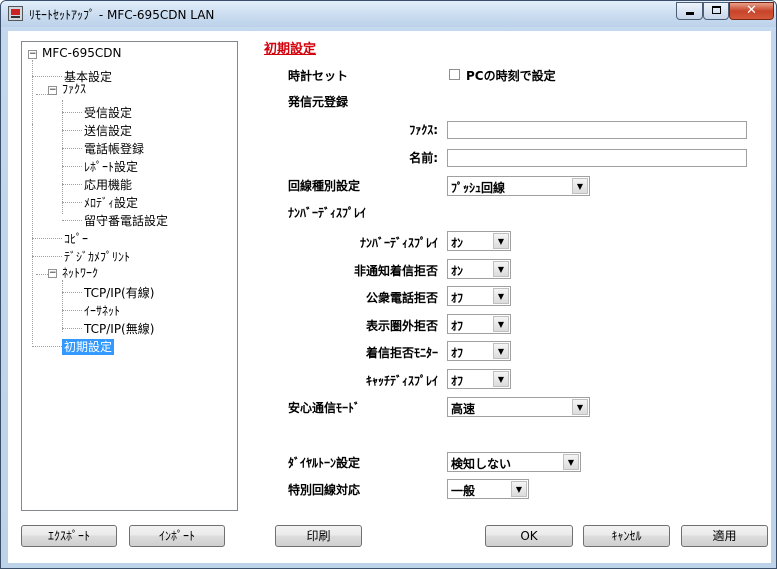  I want to click on fax-label: ﾌｧｸｽ:, so click(423, 130).